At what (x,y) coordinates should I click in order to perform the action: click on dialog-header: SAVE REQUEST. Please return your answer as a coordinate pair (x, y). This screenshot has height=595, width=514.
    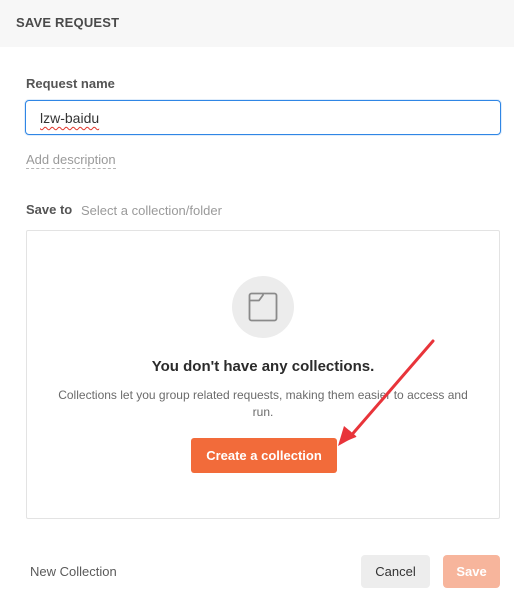
    Looking at the image, I should click on (257, 23).